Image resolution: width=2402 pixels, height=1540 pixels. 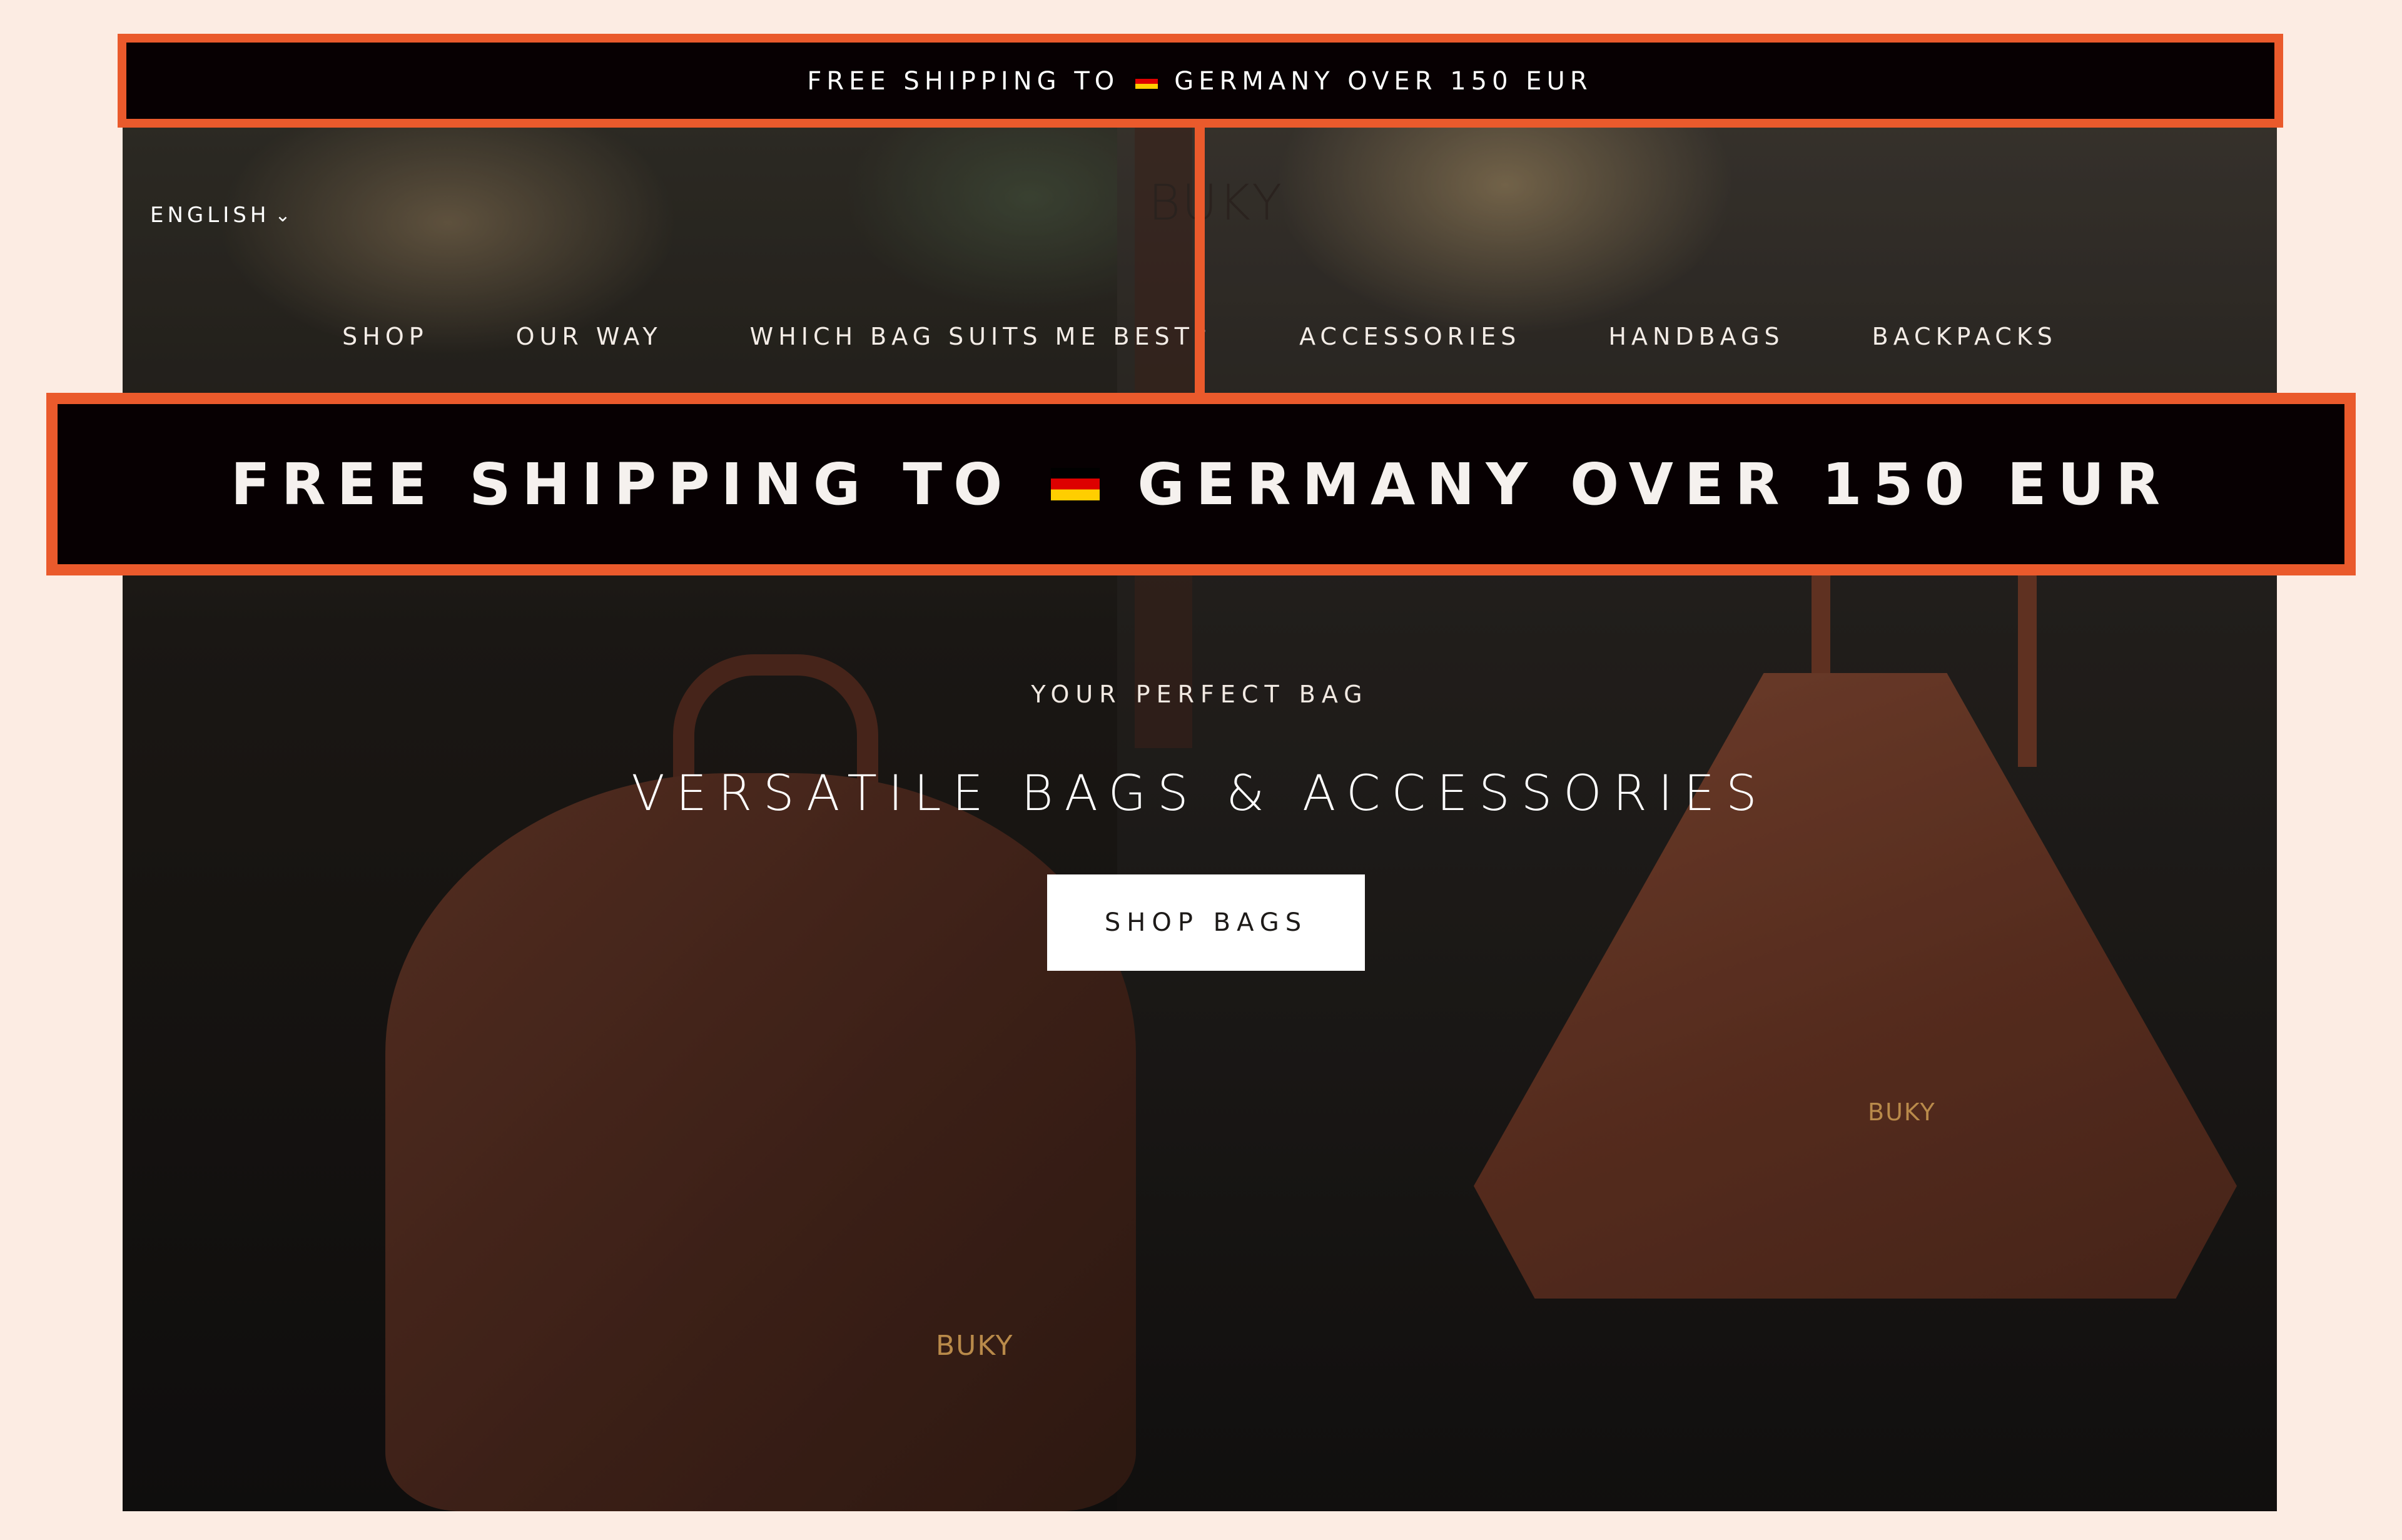 I want to click on zoom-text-start: FREE SHIPPING TO, so click(x=622, y=484).